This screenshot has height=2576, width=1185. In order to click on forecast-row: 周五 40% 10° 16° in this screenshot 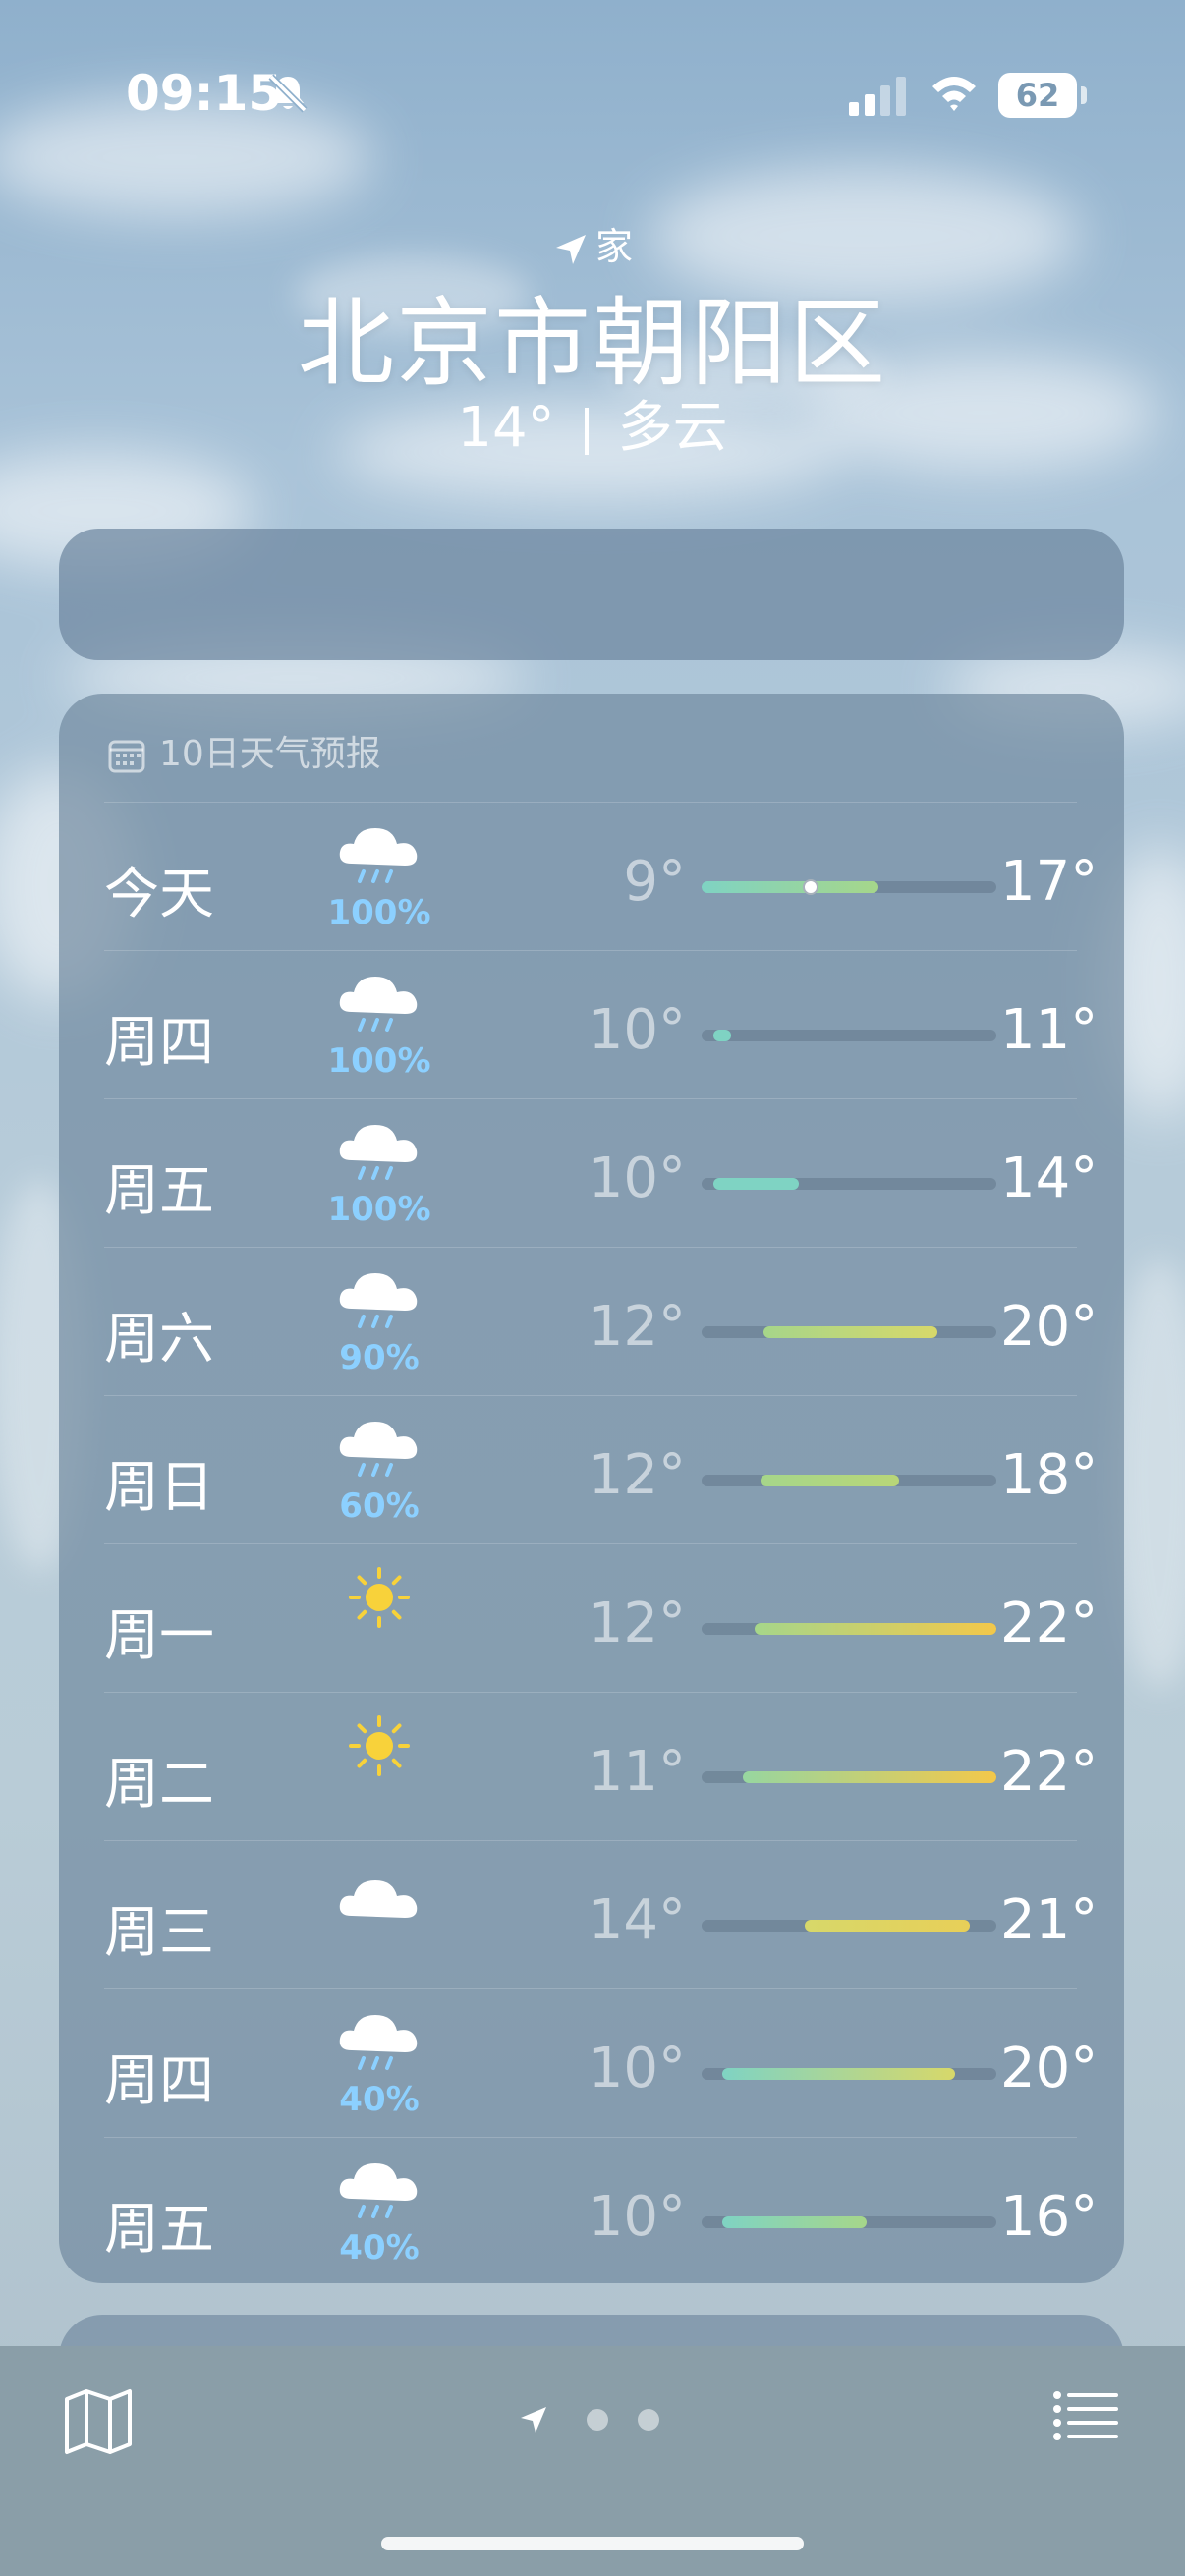, I will do `click(602, 2211)`.